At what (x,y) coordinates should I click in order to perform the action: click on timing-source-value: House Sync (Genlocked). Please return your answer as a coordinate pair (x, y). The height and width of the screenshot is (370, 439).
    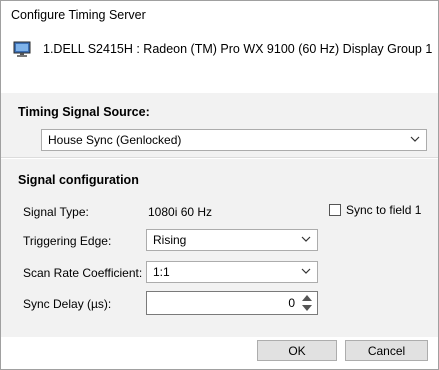
    Looking at the image, I should click on (115, 140).